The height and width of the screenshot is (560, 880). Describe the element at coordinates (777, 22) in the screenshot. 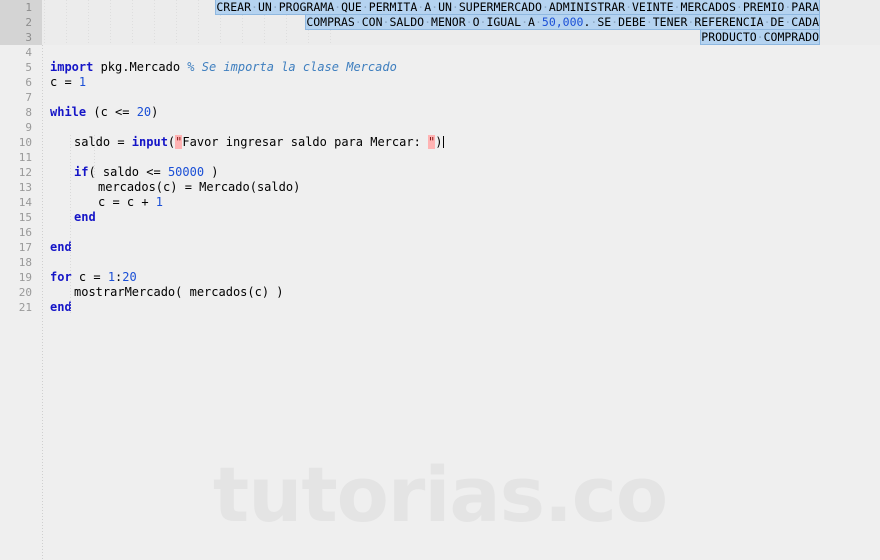

I see `code-token-plain: DE` at that location.